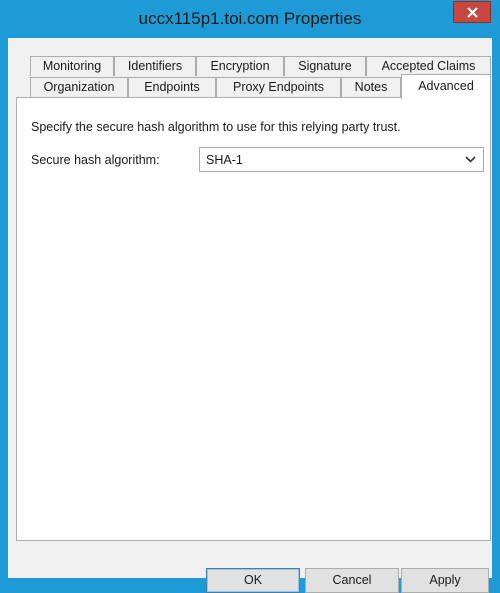 This screenshot has height=593, width=500. I want to click on close-button, so click(472, 12).